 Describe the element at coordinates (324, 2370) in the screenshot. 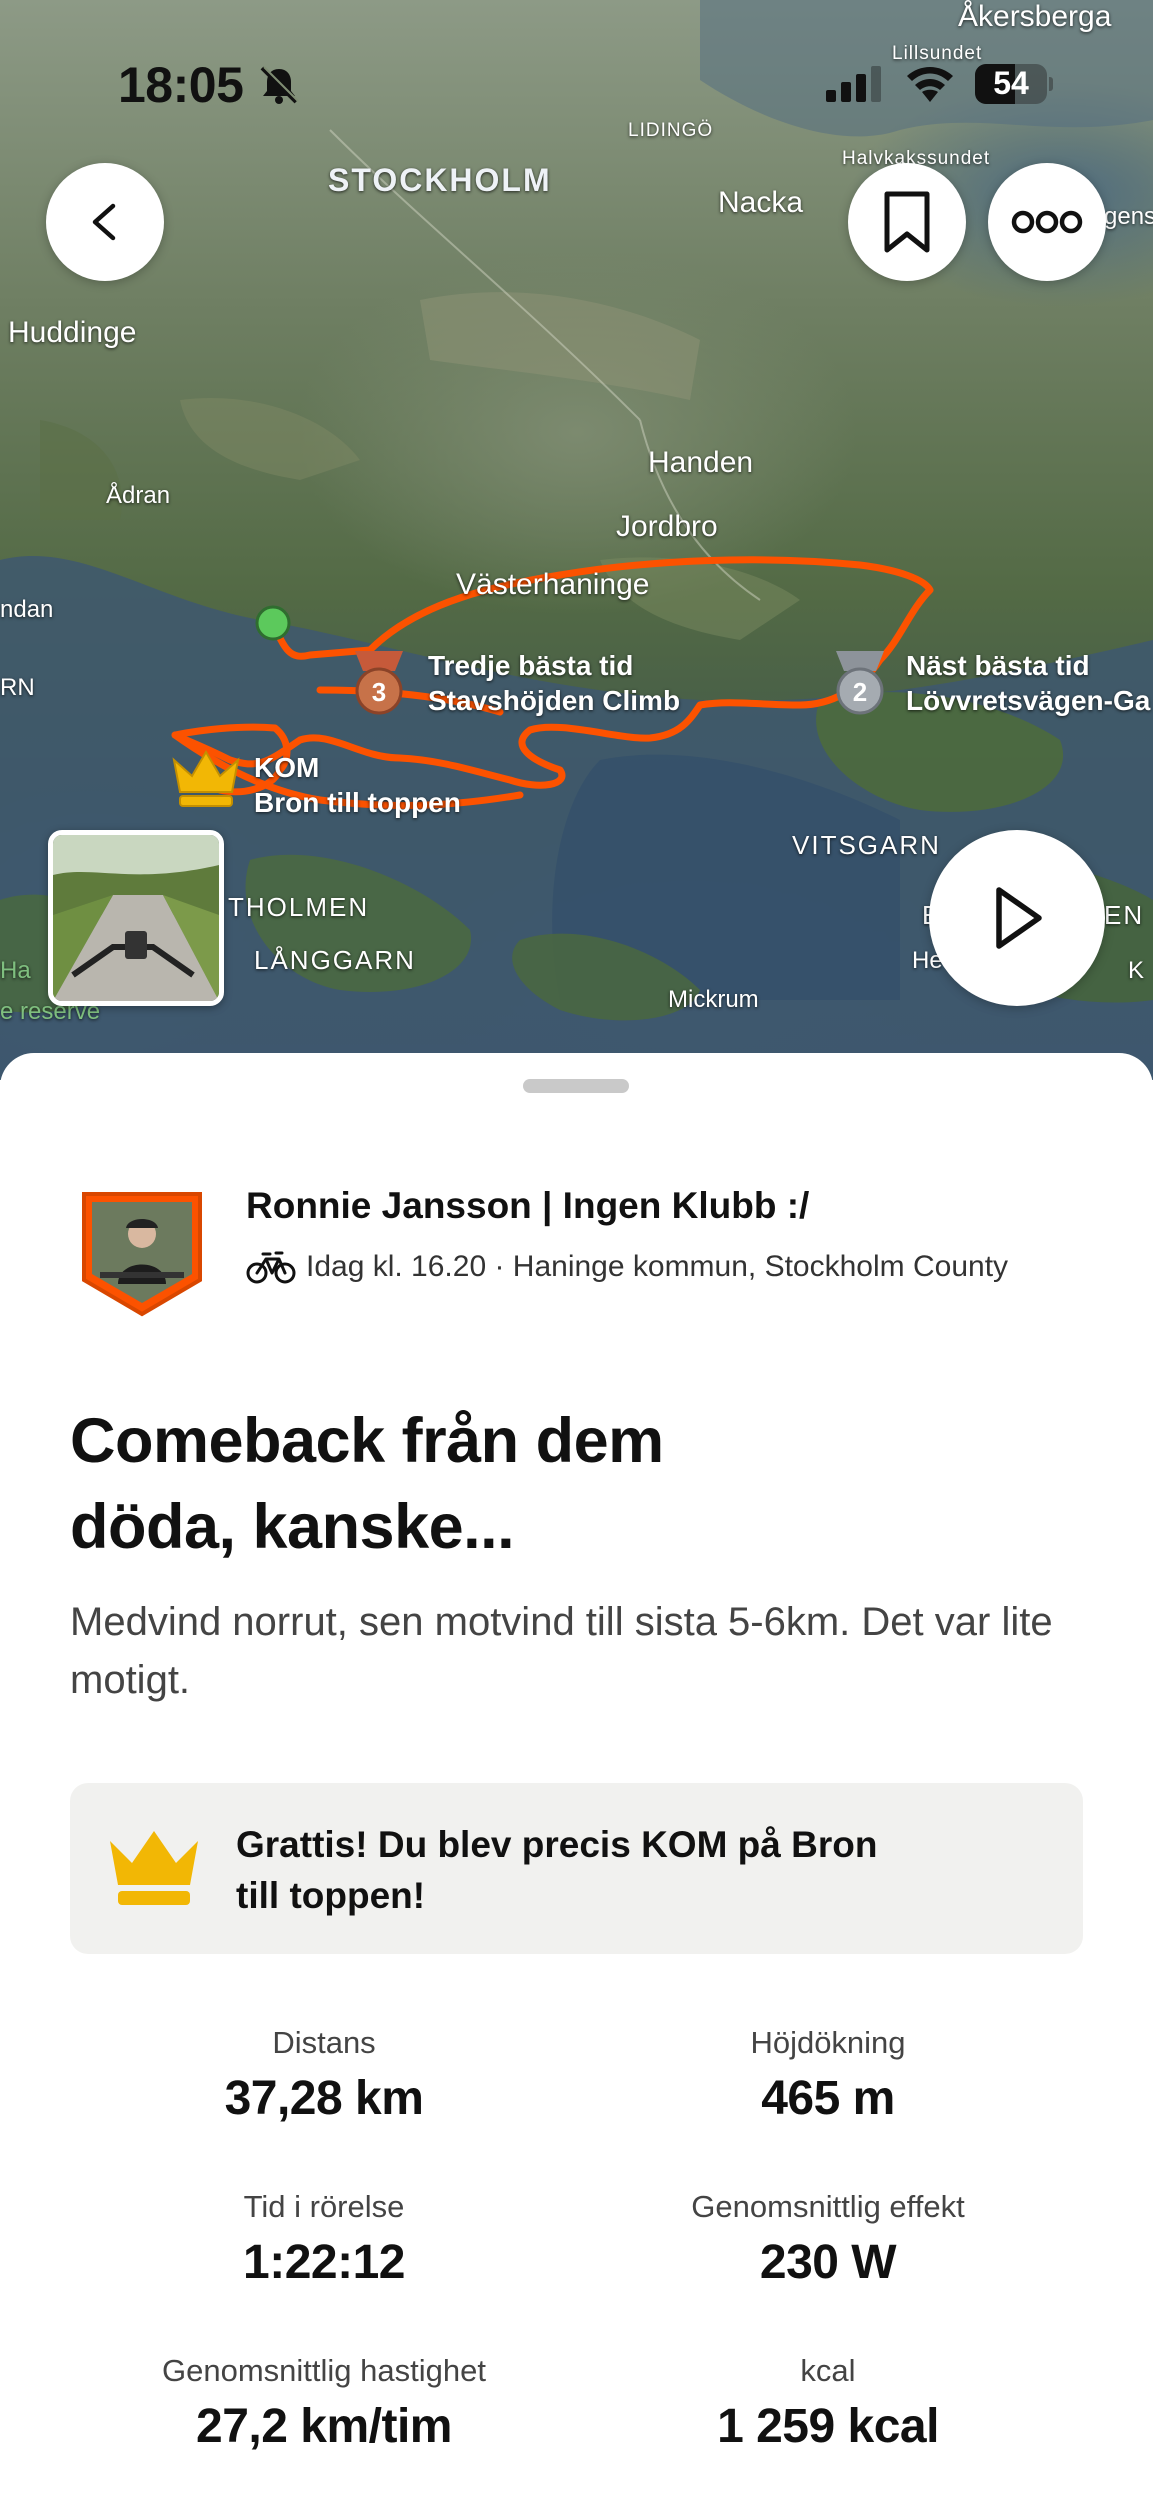

I see `stat-label: Genomsnittlig hastighet` at that location.